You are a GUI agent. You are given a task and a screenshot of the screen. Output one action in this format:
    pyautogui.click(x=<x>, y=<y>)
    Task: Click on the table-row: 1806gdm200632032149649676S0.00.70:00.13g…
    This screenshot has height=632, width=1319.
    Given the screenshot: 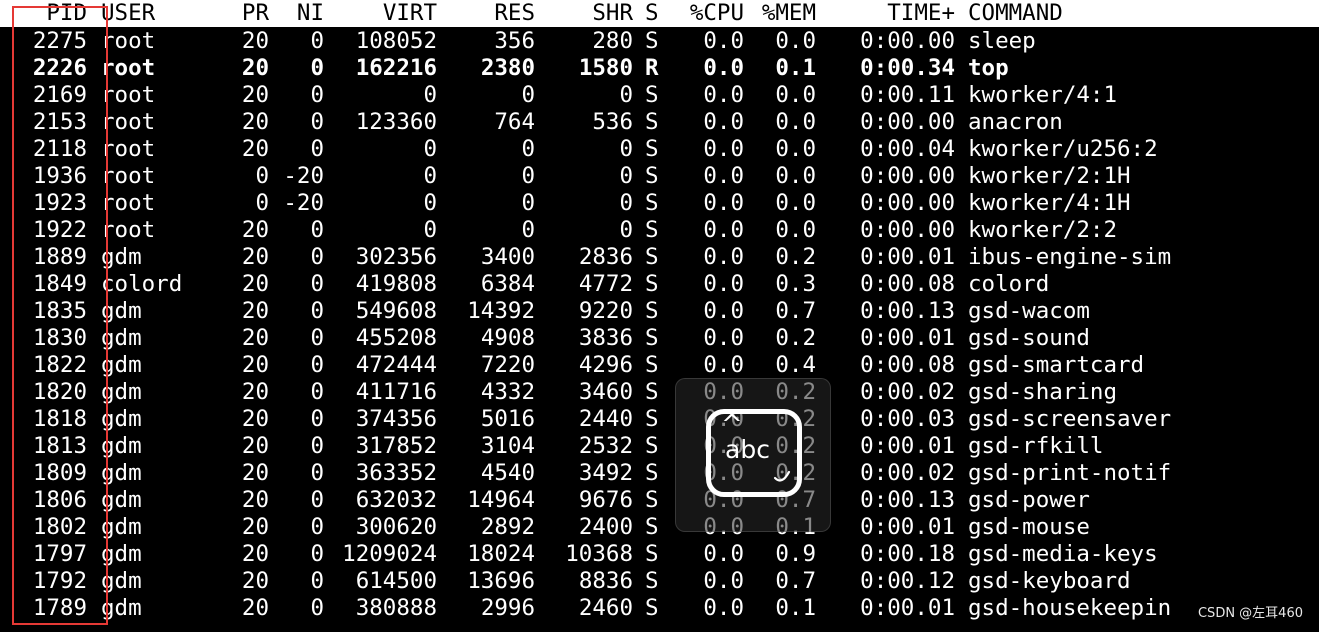 What is the action you would take?
    pyautogui.click(x=659, y=500)
    